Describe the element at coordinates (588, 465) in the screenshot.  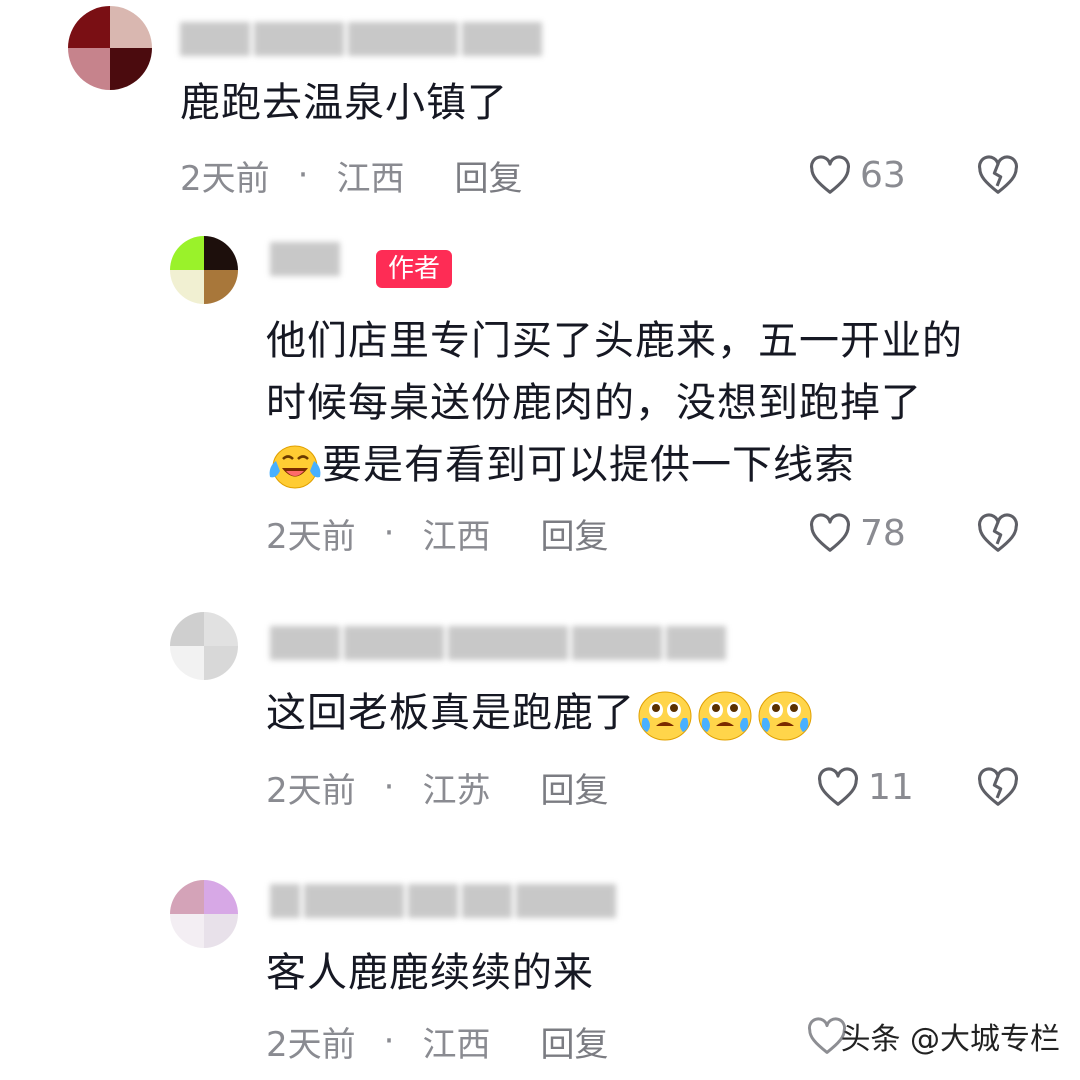
I see `comment-text-part: 要是有看到可以提供一下线索` at that location.